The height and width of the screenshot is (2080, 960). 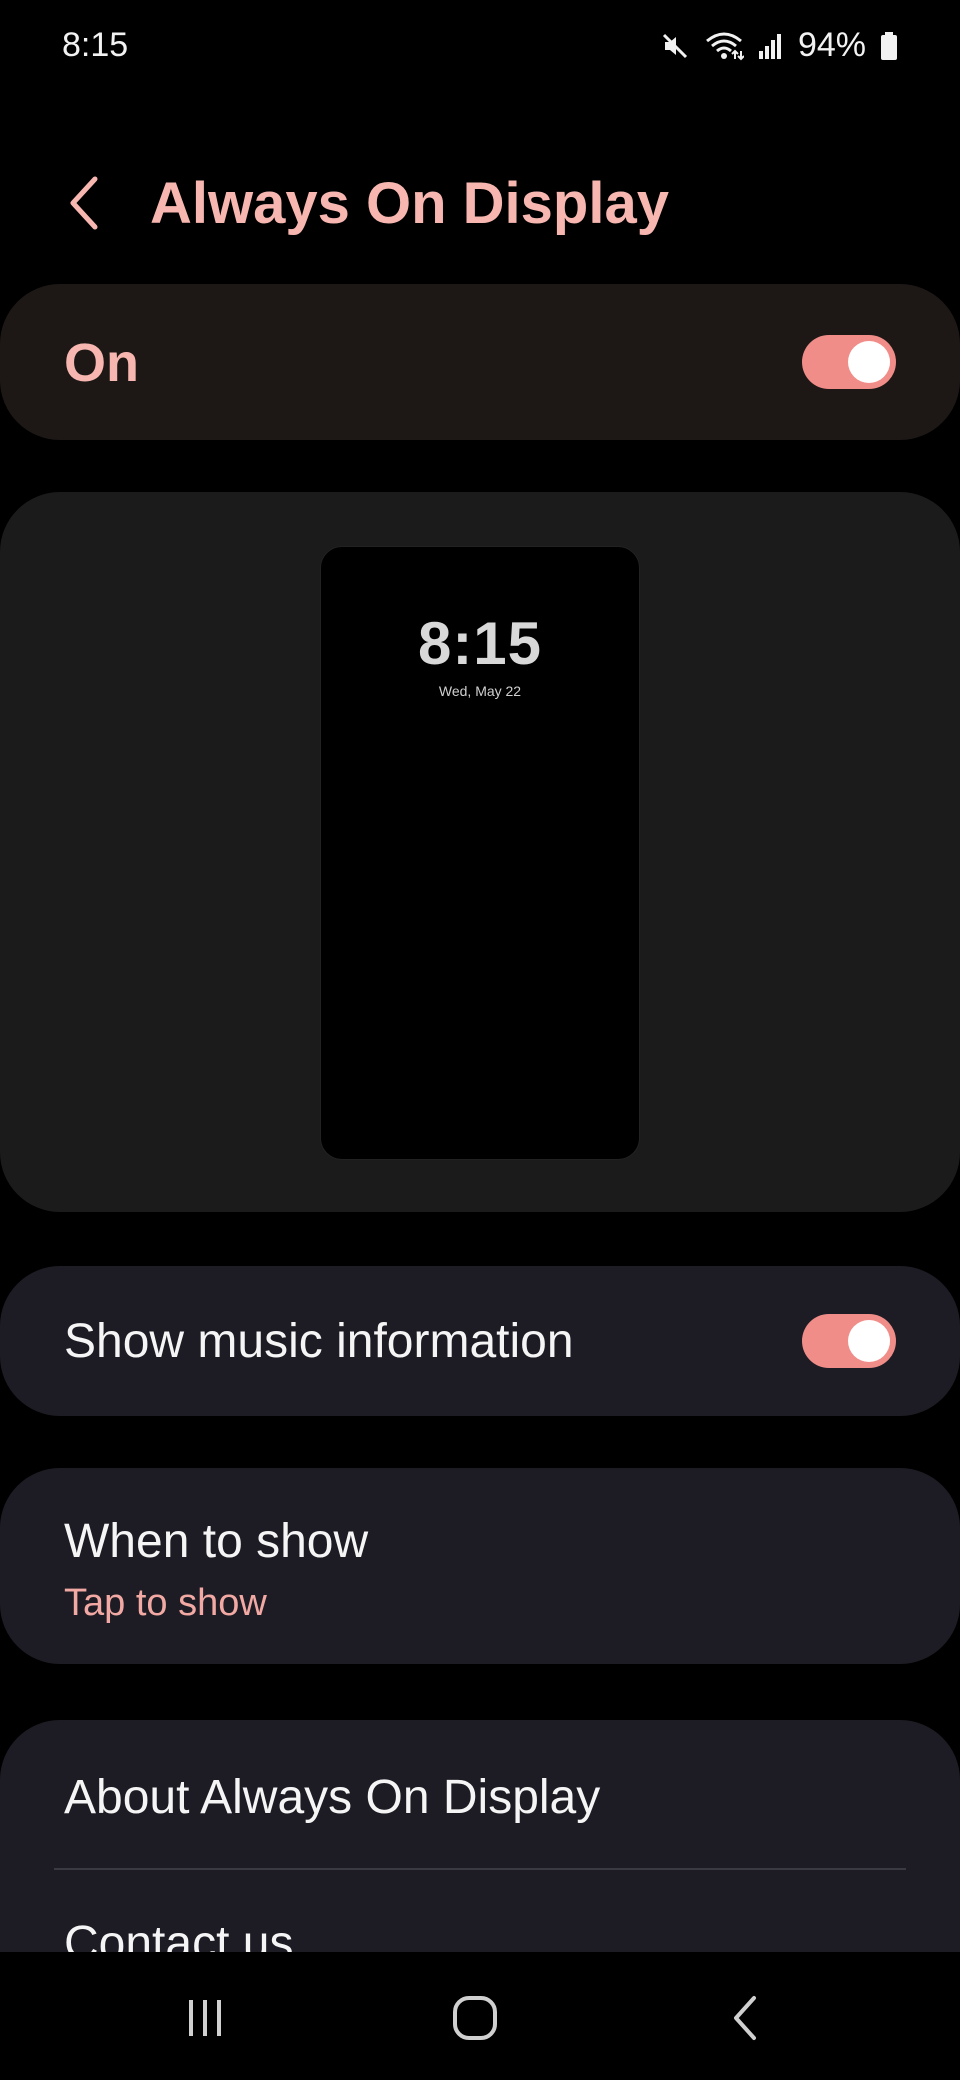 I want to click on header: Always On Display, so click(x=480, y=205).